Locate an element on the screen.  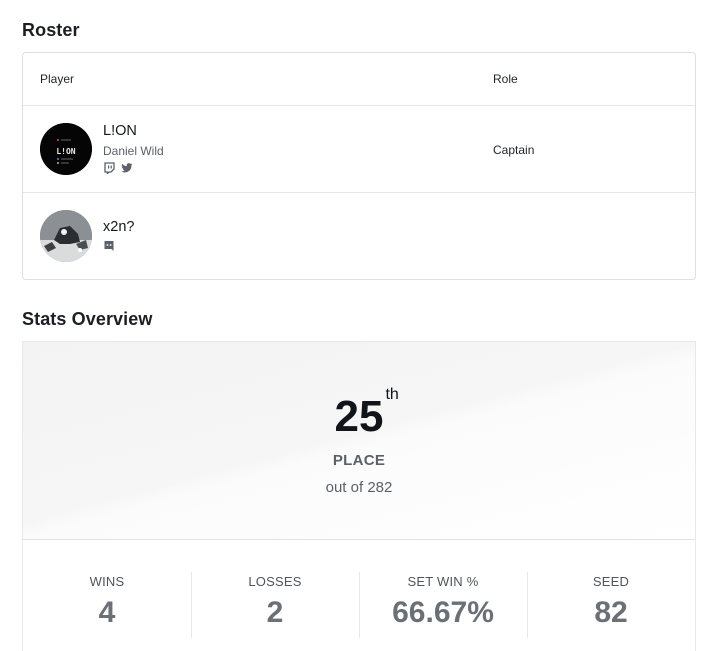
stat-wins: WINS 4 is located at coordinates (107, 595).